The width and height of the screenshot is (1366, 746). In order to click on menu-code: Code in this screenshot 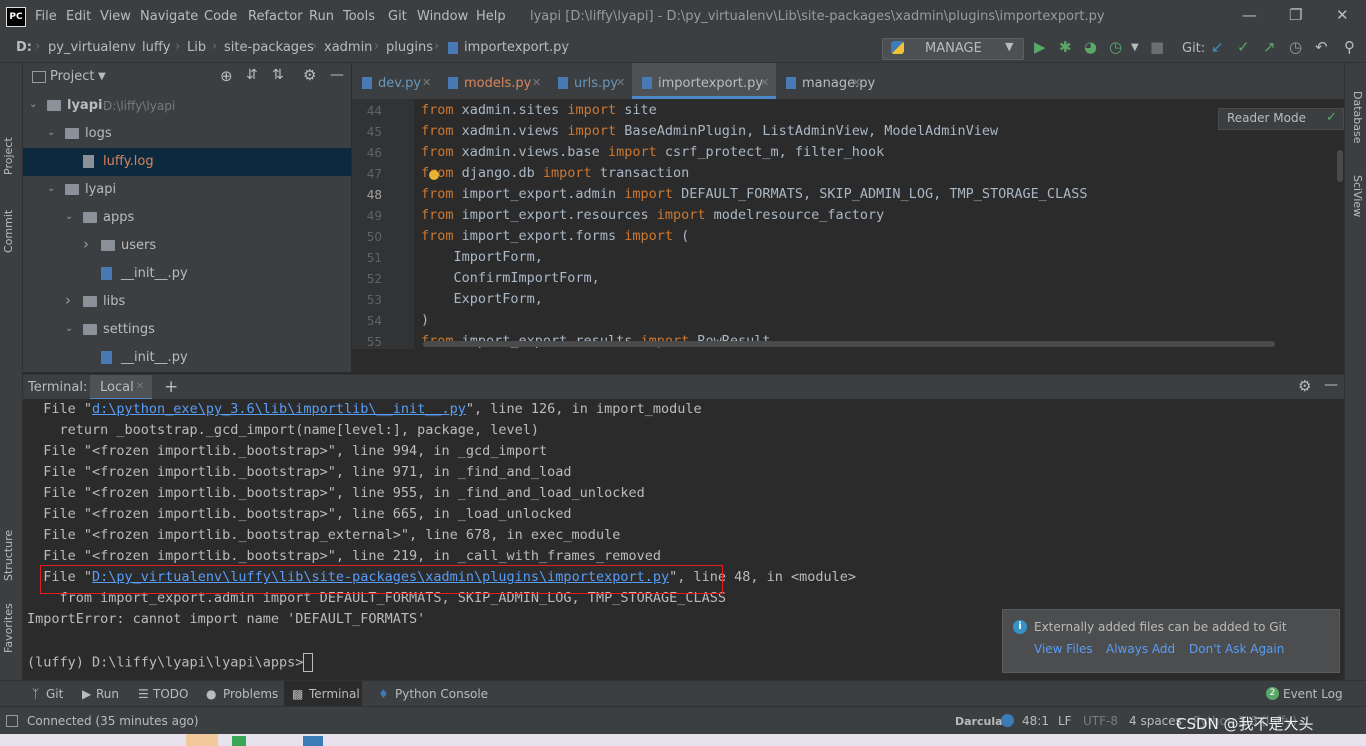, I will do `click(220, 16)`.